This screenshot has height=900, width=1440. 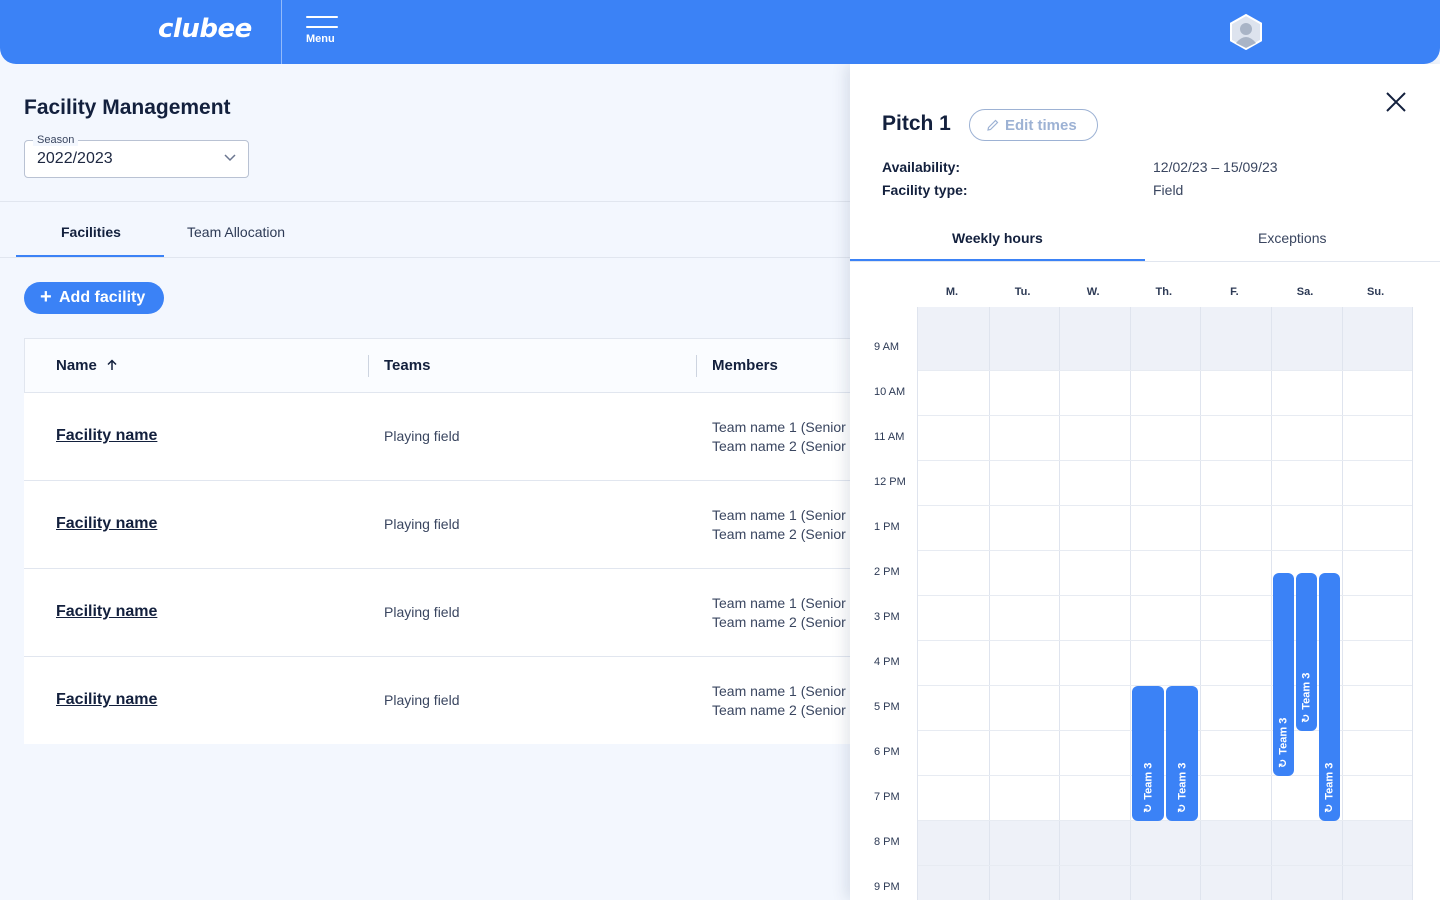 I want to click on plus-icon: +, so click(x=46, y=297).